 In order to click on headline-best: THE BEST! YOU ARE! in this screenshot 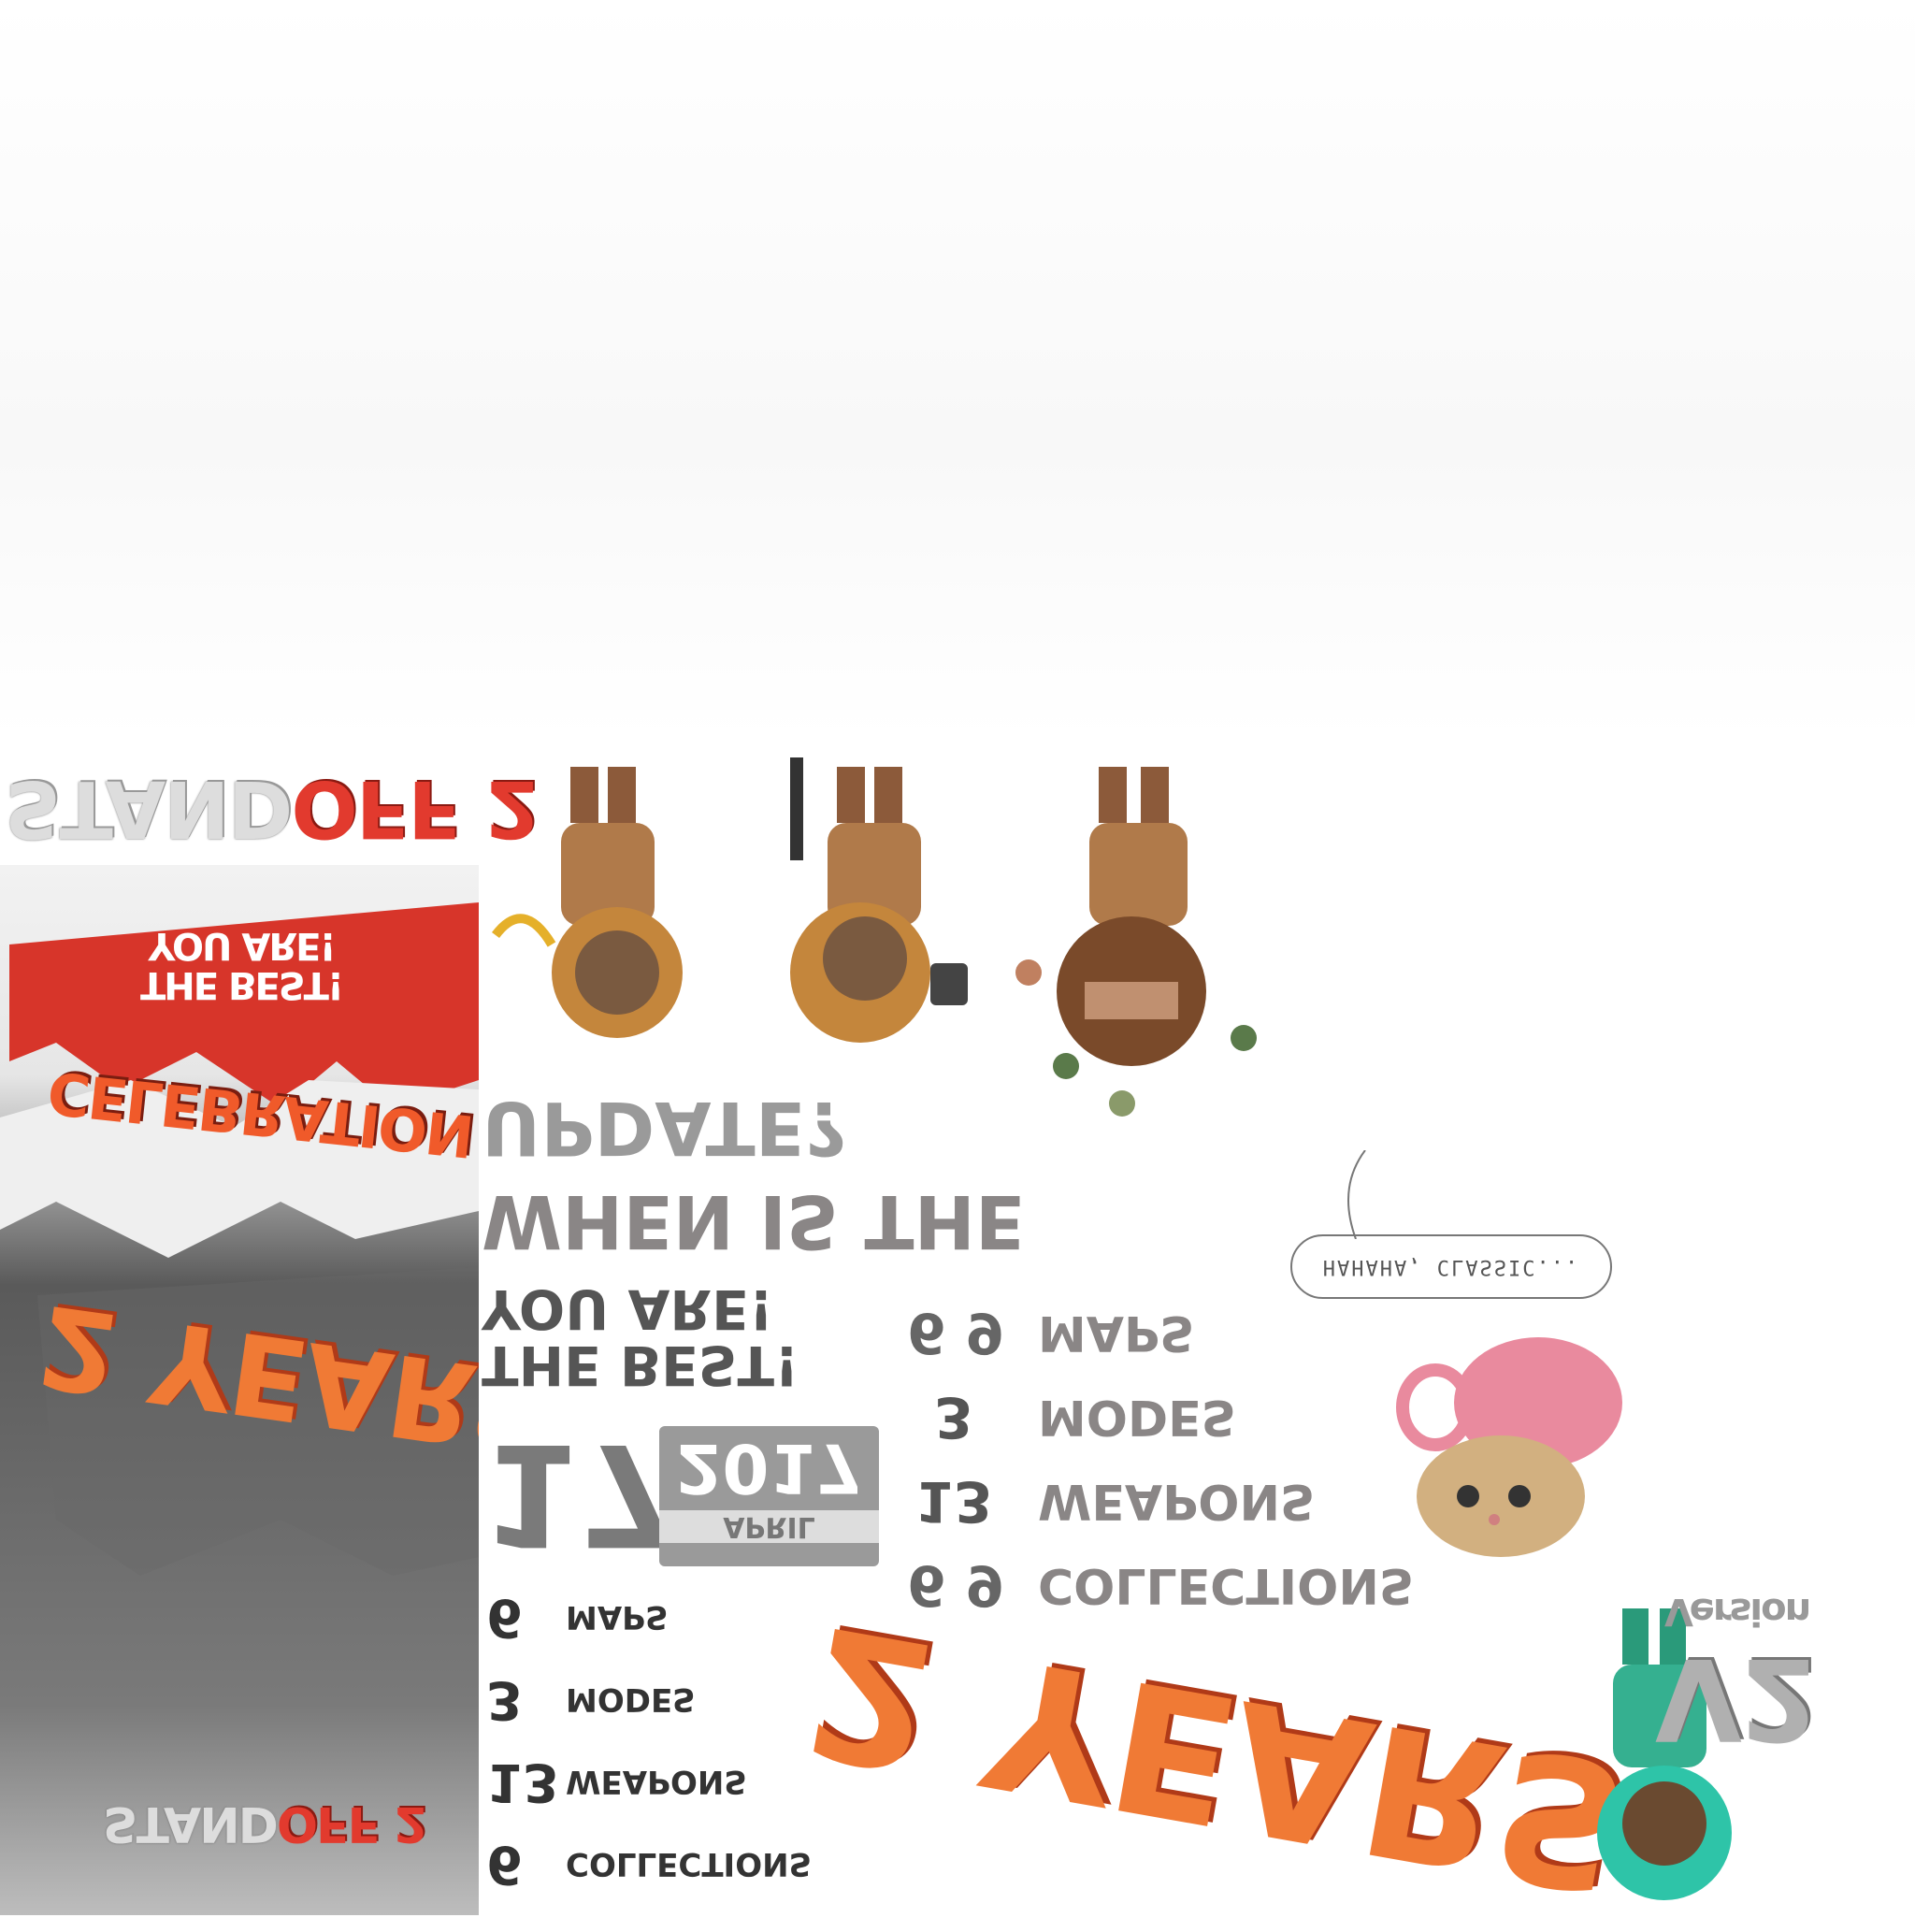, I will do `click(640, 1337)`.